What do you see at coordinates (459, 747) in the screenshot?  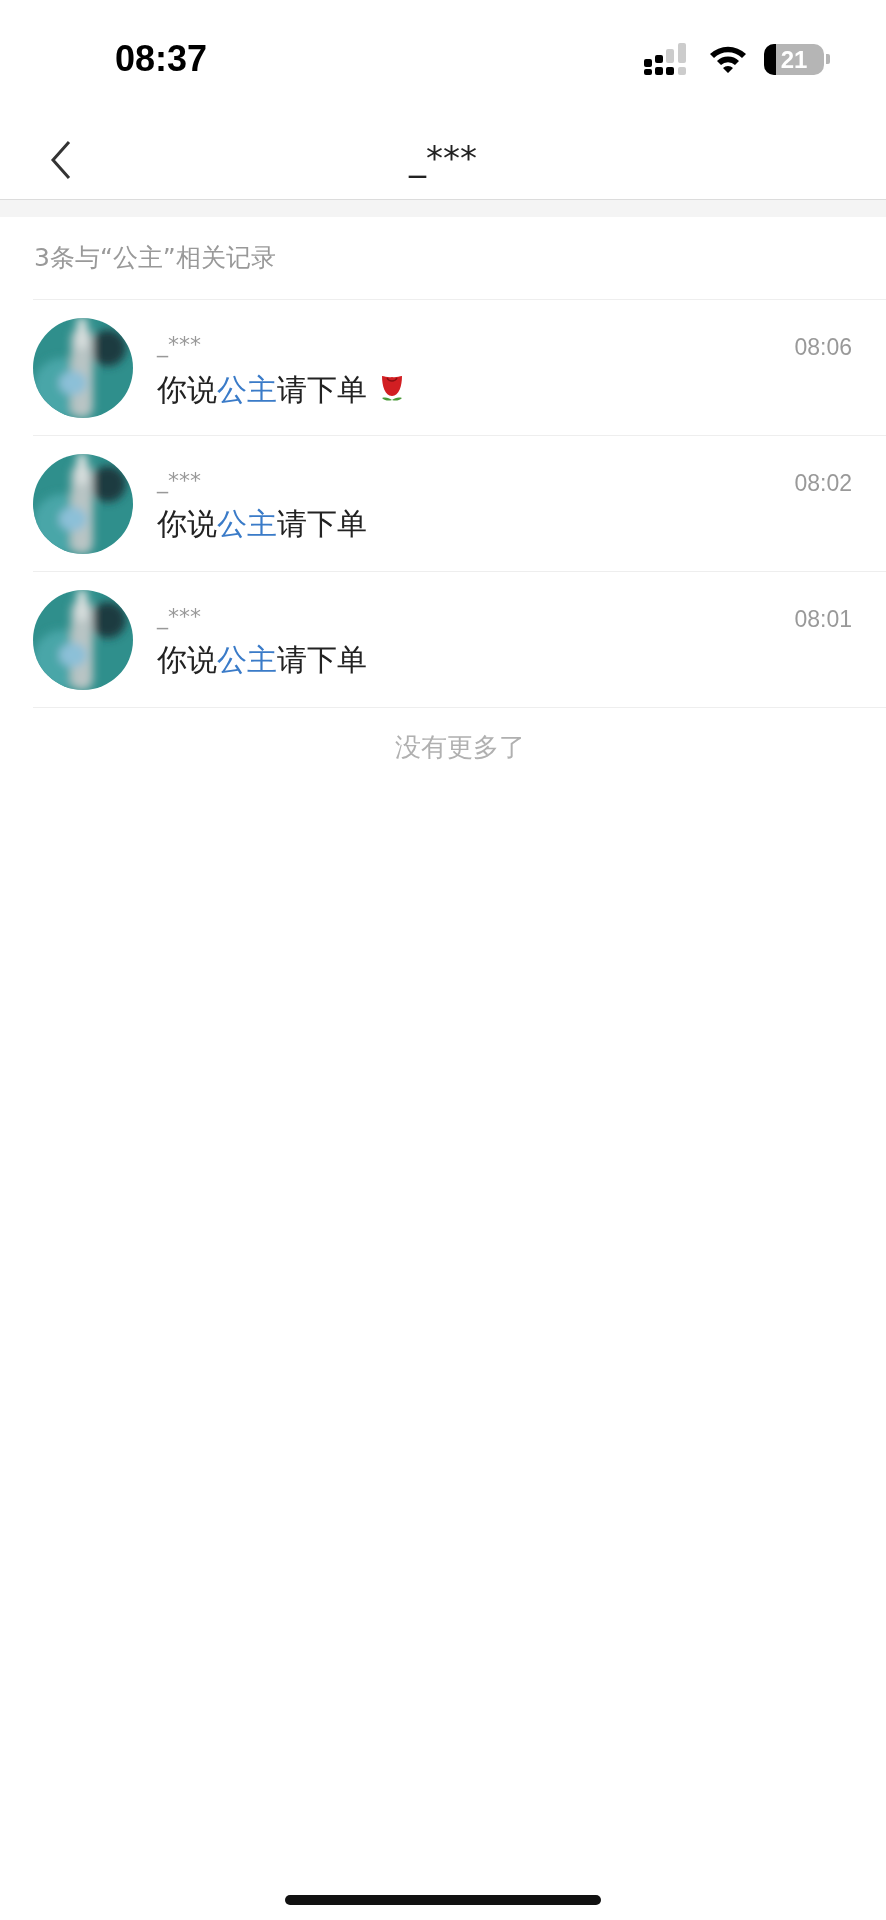 I see `no-more-label: 没有更多了` at bounding box center [459, 747].